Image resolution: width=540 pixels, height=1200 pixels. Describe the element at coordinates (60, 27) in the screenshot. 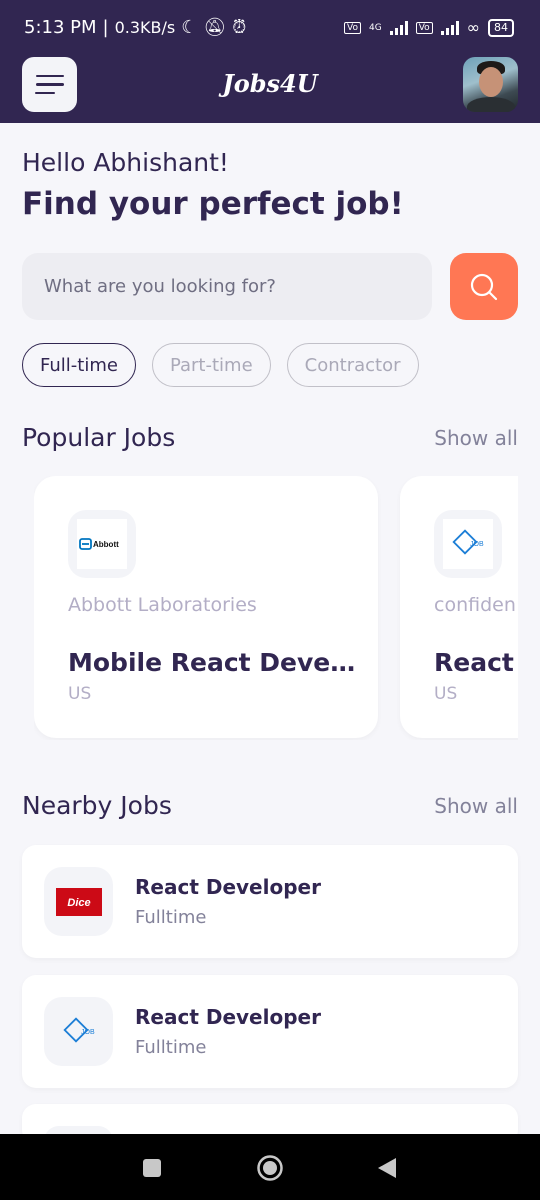

I see `status-time: 5:13 PM` at that location.